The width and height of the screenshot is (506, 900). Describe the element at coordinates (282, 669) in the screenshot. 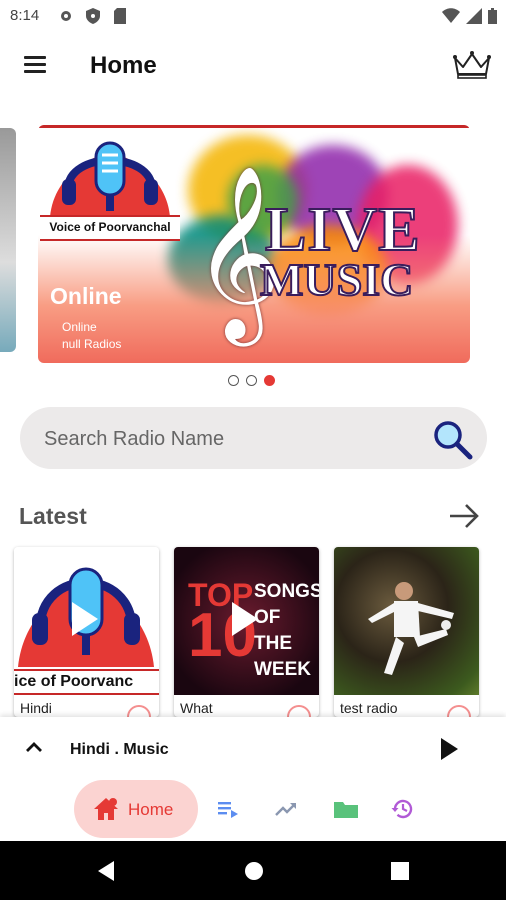

I see `thumb-line-3: WEEK` at that location.